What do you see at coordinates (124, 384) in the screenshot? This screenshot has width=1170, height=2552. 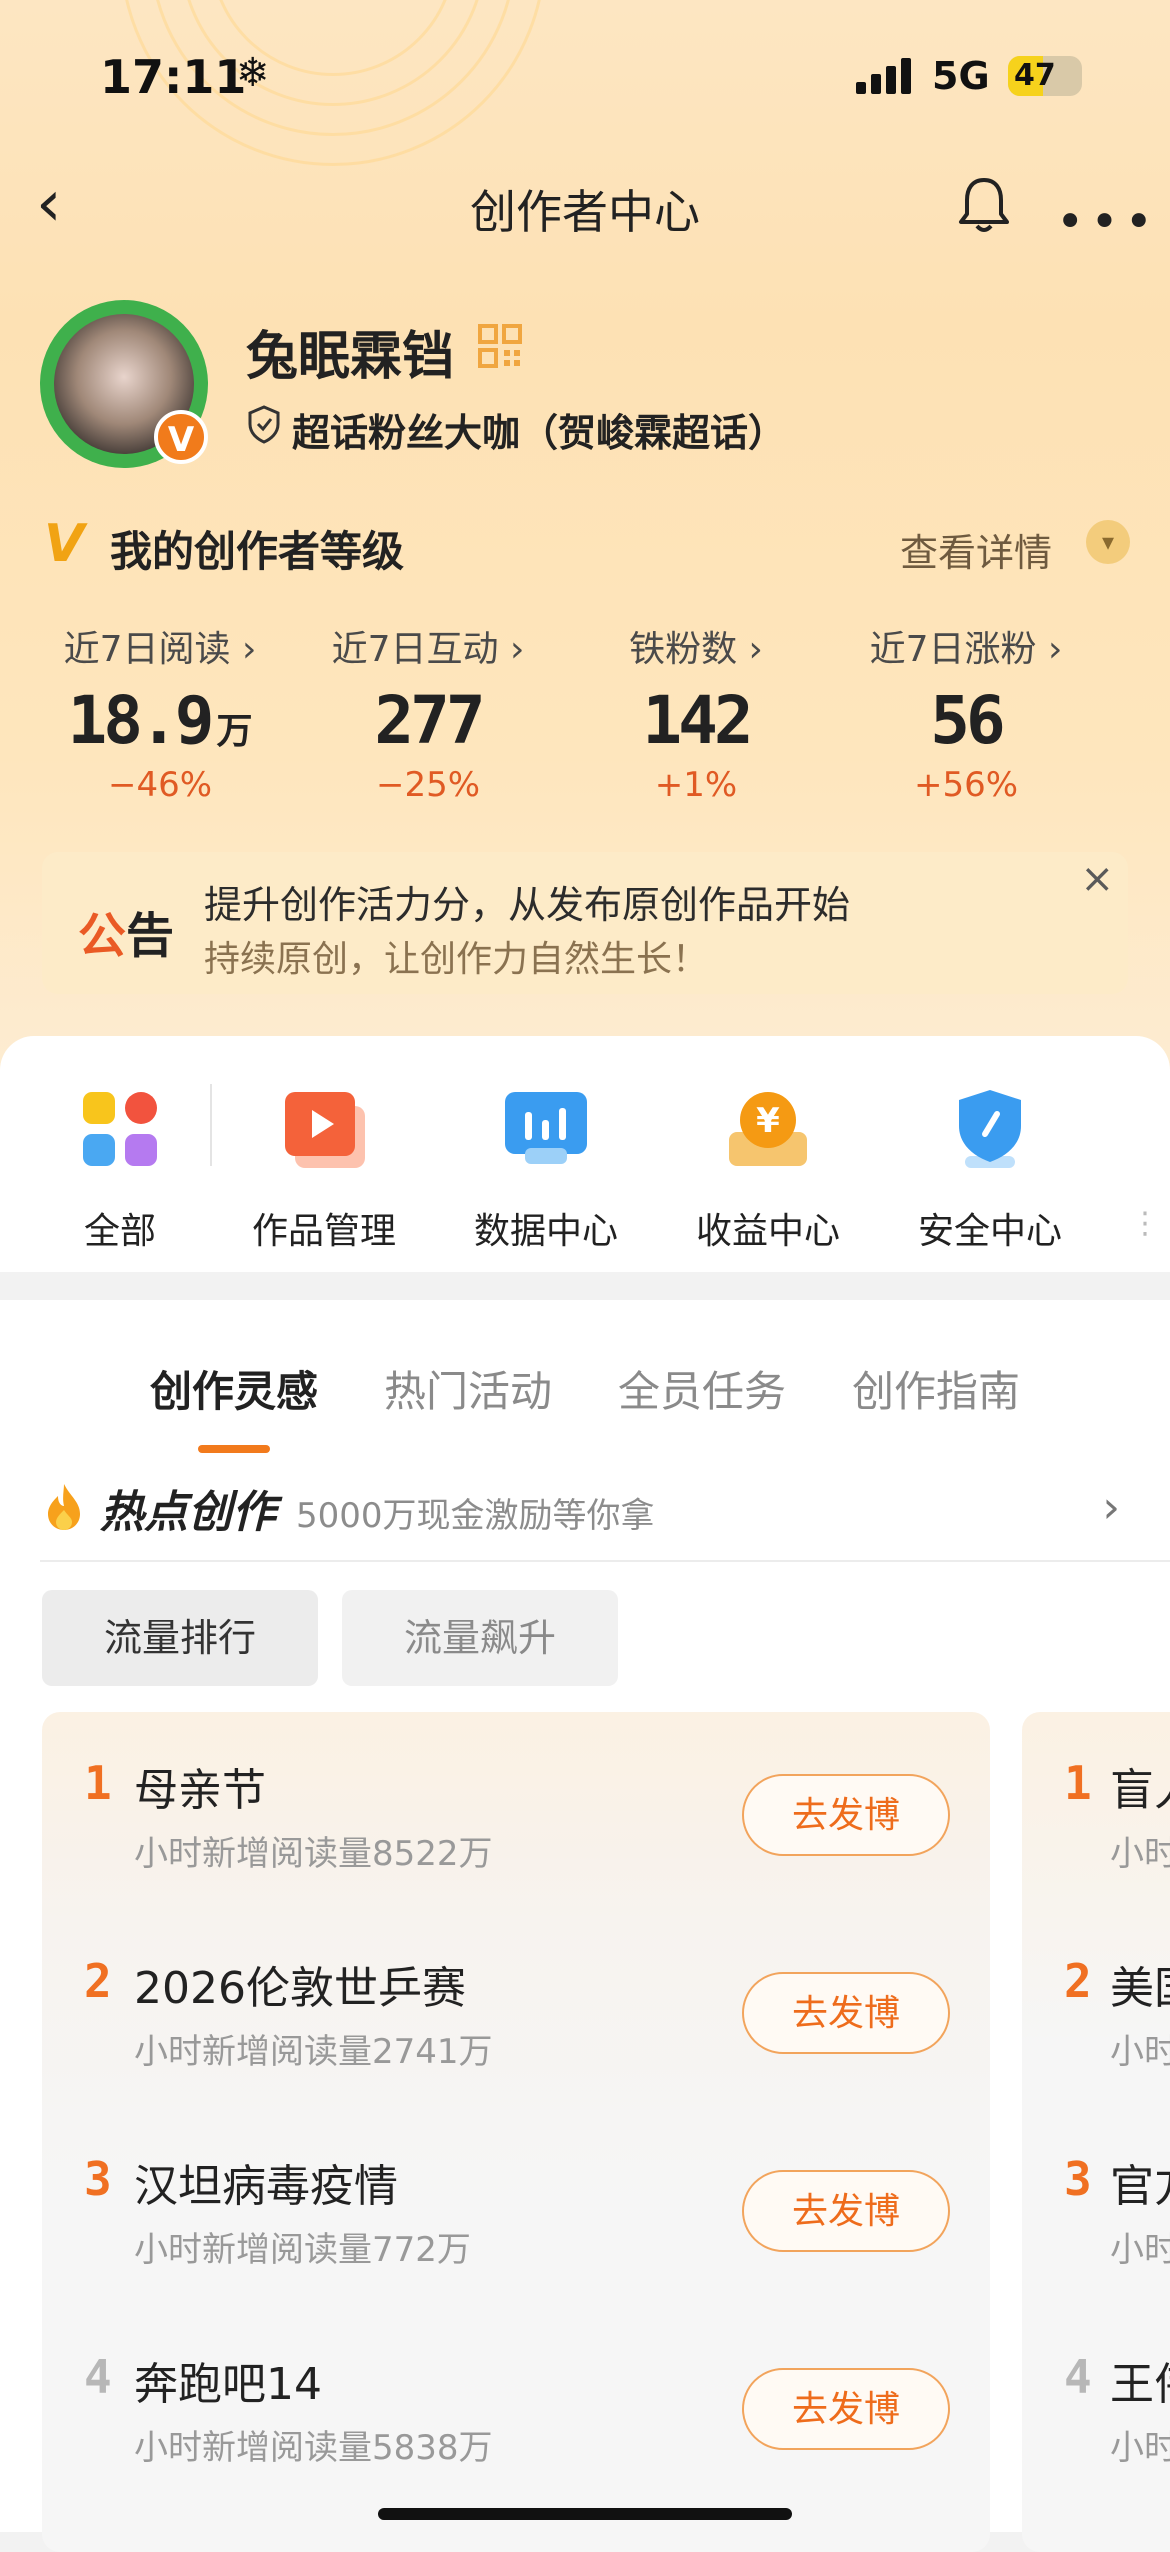 I see `avatar: V` at bounding box center [124, 384].